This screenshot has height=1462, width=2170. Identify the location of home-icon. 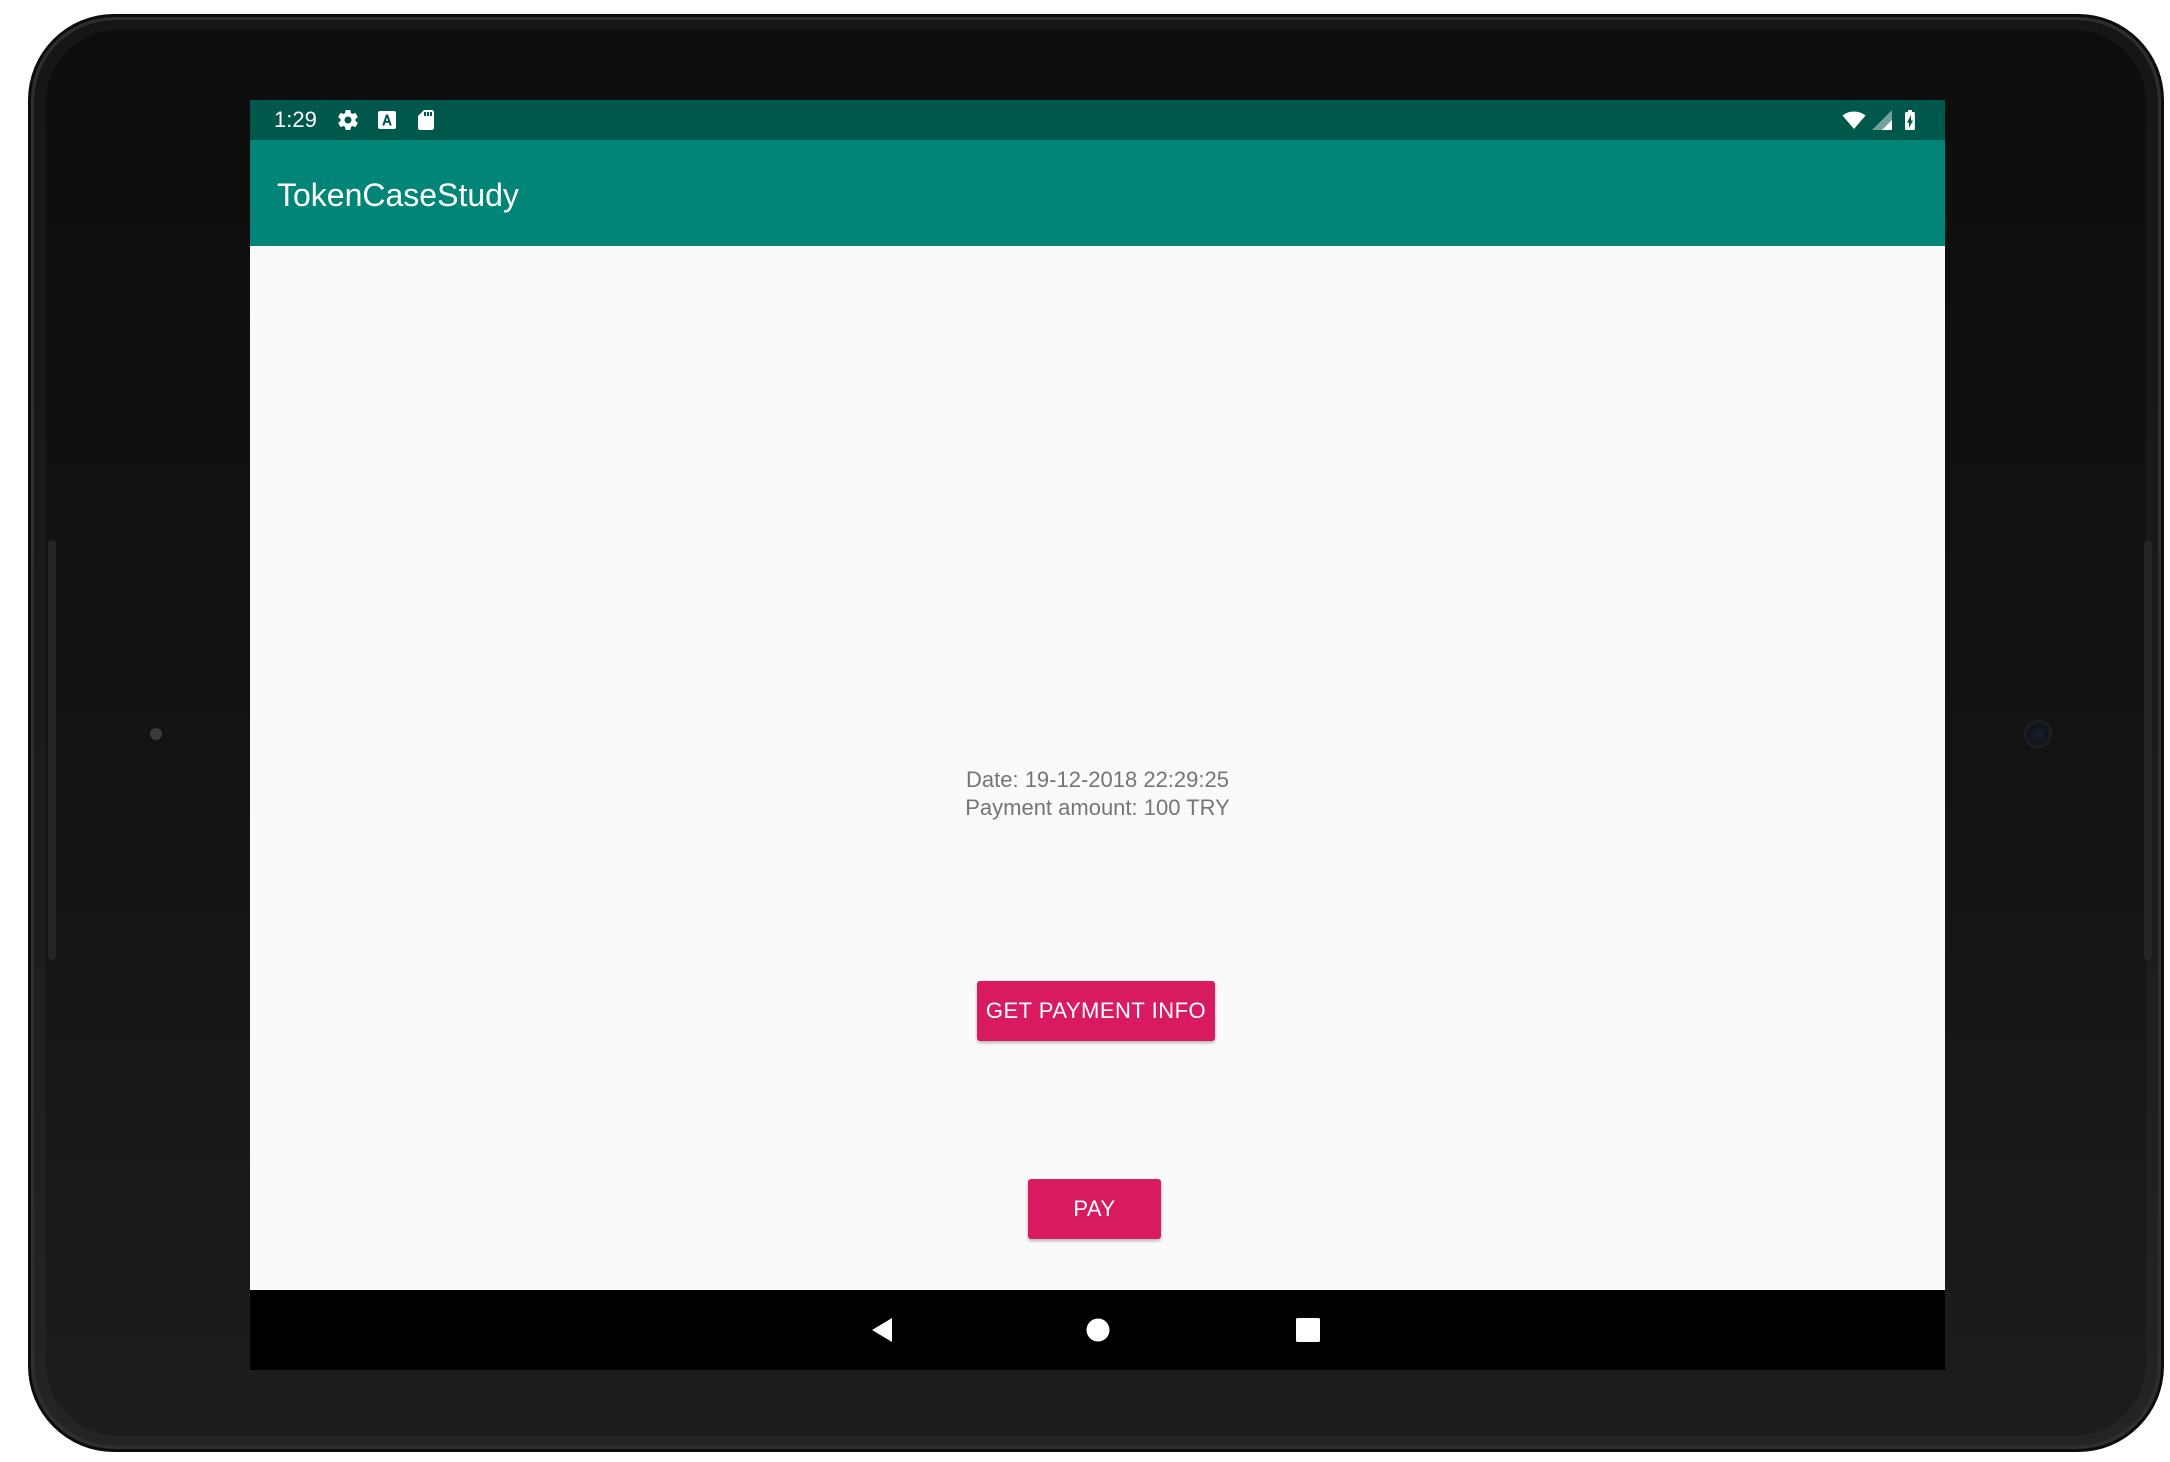
(1098, 1330).